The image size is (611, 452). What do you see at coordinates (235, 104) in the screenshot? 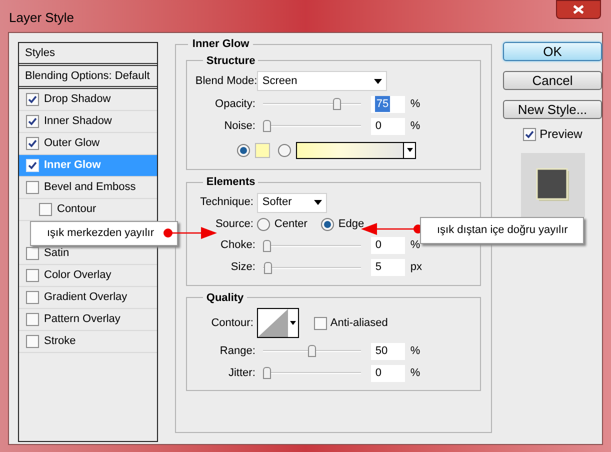
I see `field-label: Opacity:` at bounding box center [235, 104].